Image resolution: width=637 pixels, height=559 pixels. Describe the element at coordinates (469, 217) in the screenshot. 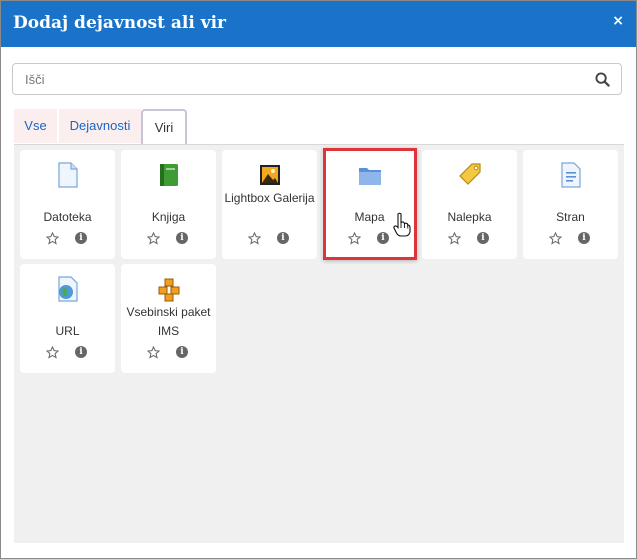

I see `resource-label: Nalepka` at that location.